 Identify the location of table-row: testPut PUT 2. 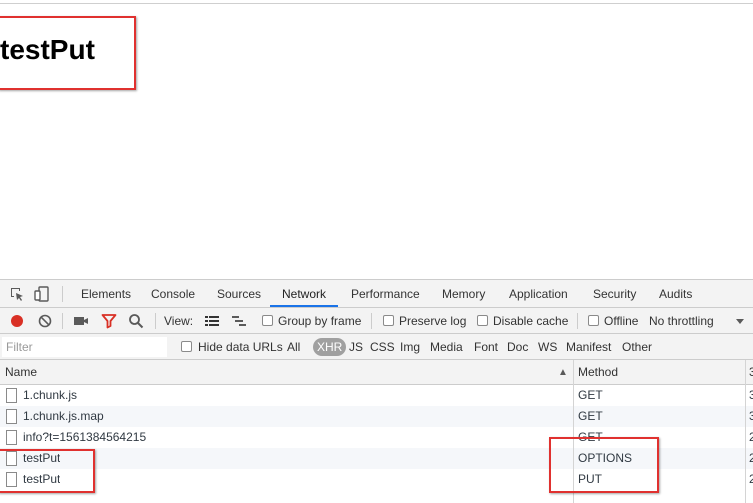
(376, 479).